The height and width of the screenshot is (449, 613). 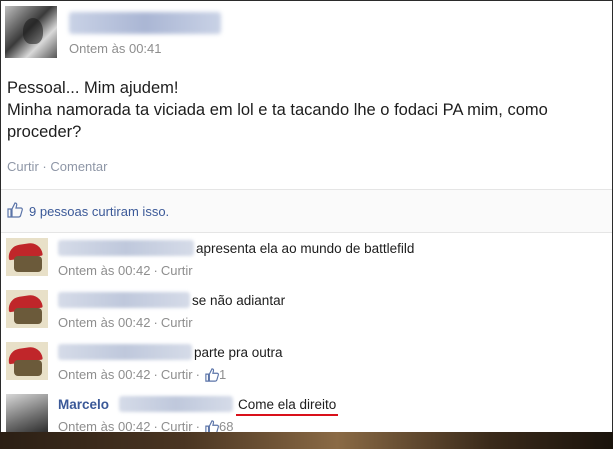 I want to click on comment-text: Come ela direito, so click(x=287, y=406).